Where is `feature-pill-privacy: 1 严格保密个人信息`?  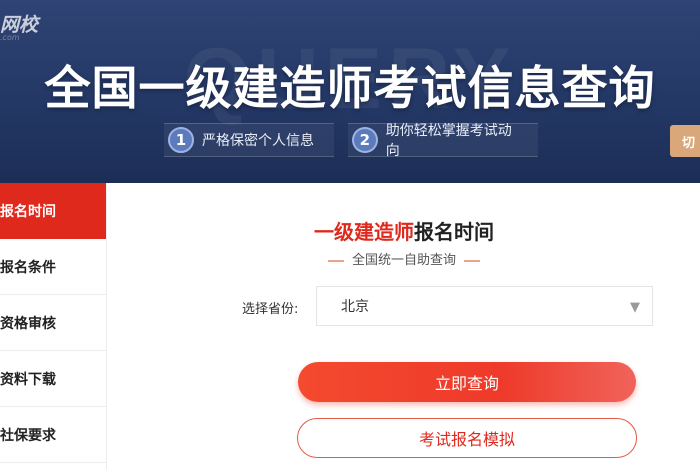
feature-pill-privacy: 1 严格保密个人信息 is located at coordinates (249, 140).